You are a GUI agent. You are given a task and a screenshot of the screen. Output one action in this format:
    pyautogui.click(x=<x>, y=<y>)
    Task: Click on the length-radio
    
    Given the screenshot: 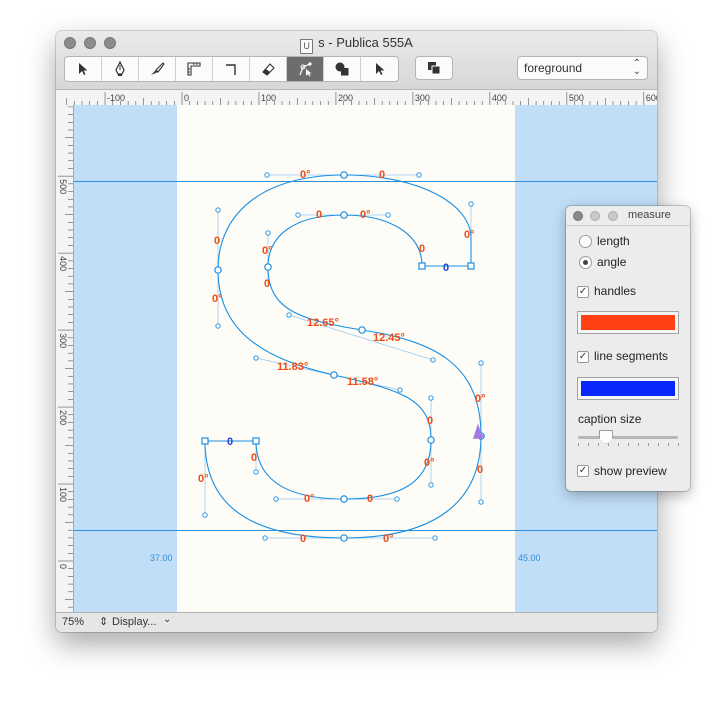 What is the action you would take?
    pyautogui.click(x=585, y=241)
    